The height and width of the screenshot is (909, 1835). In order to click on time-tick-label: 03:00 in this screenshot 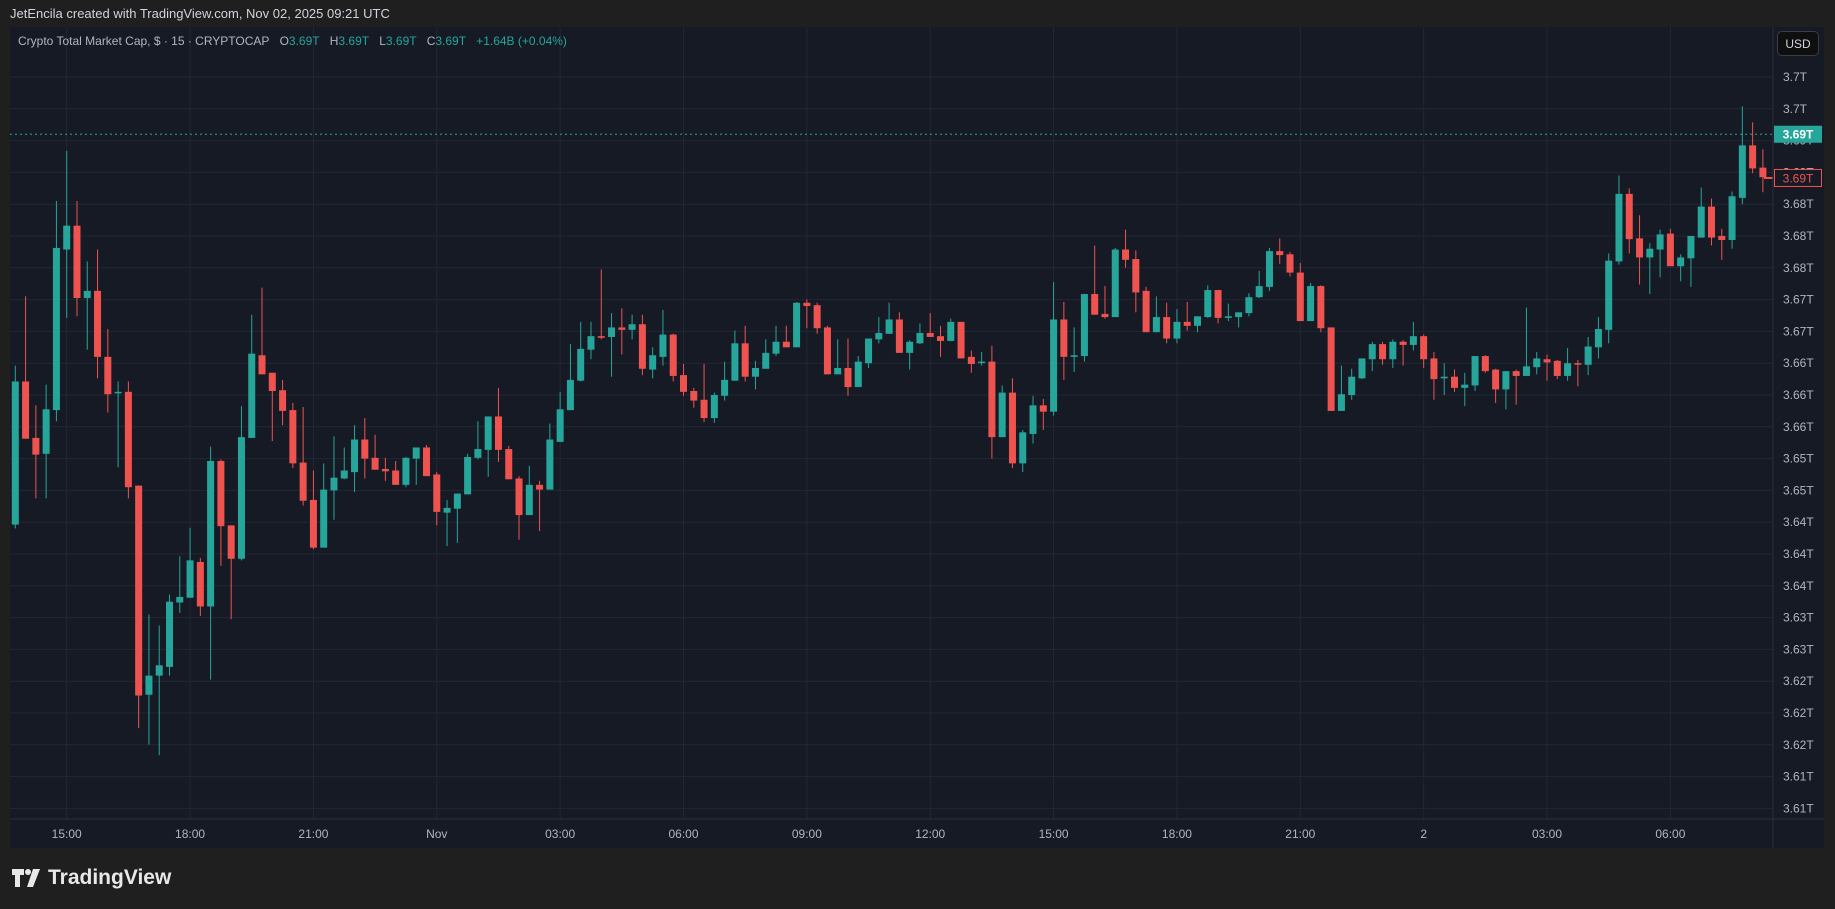, I will do `click(1547, 834)`.